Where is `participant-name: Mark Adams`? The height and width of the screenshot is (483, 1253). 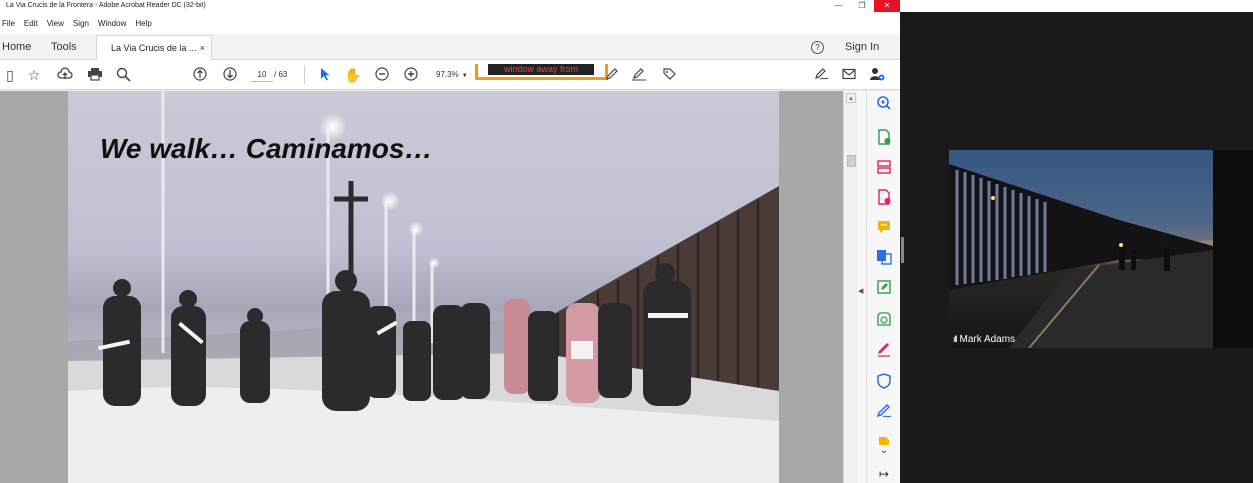 participant-name: Mark Adams is located at coordinates (987, 339).